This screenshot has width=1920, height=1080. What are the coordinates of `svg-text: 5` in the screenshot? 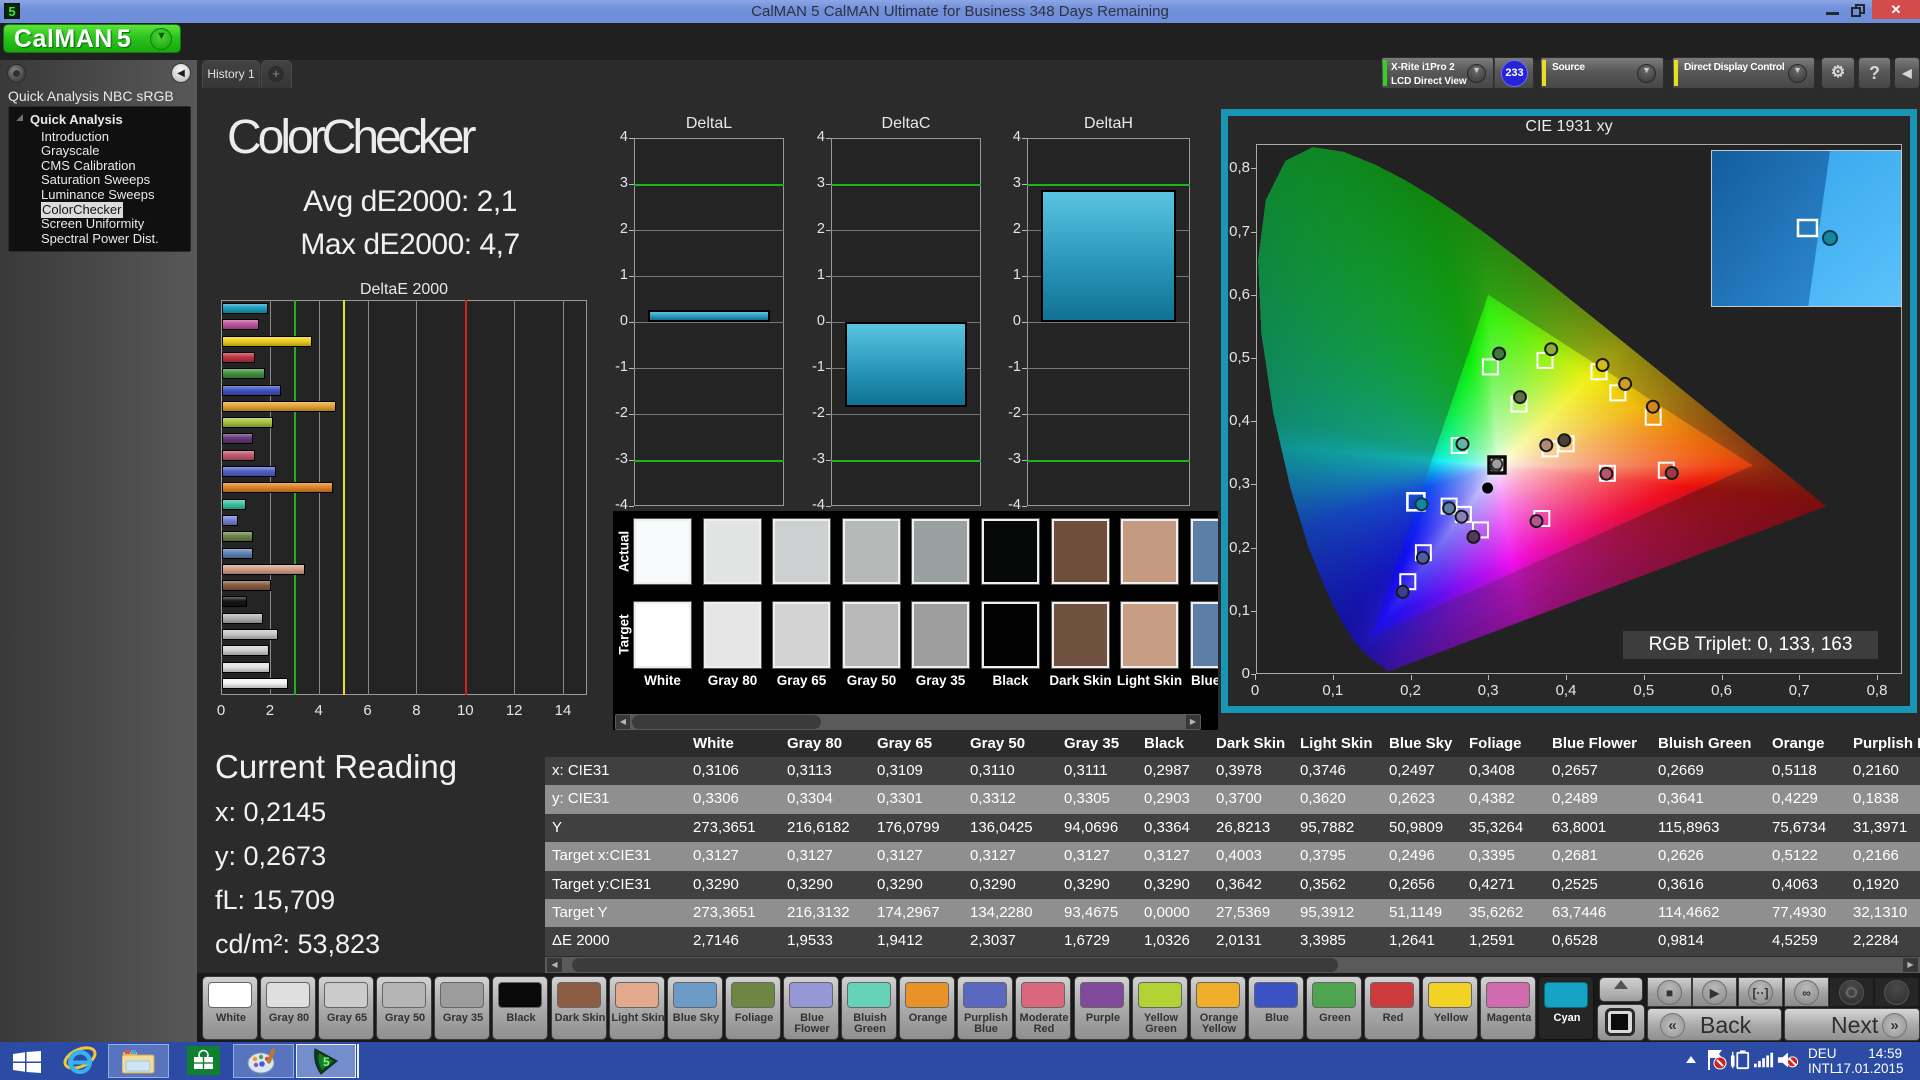 It's located at (326, 1062).